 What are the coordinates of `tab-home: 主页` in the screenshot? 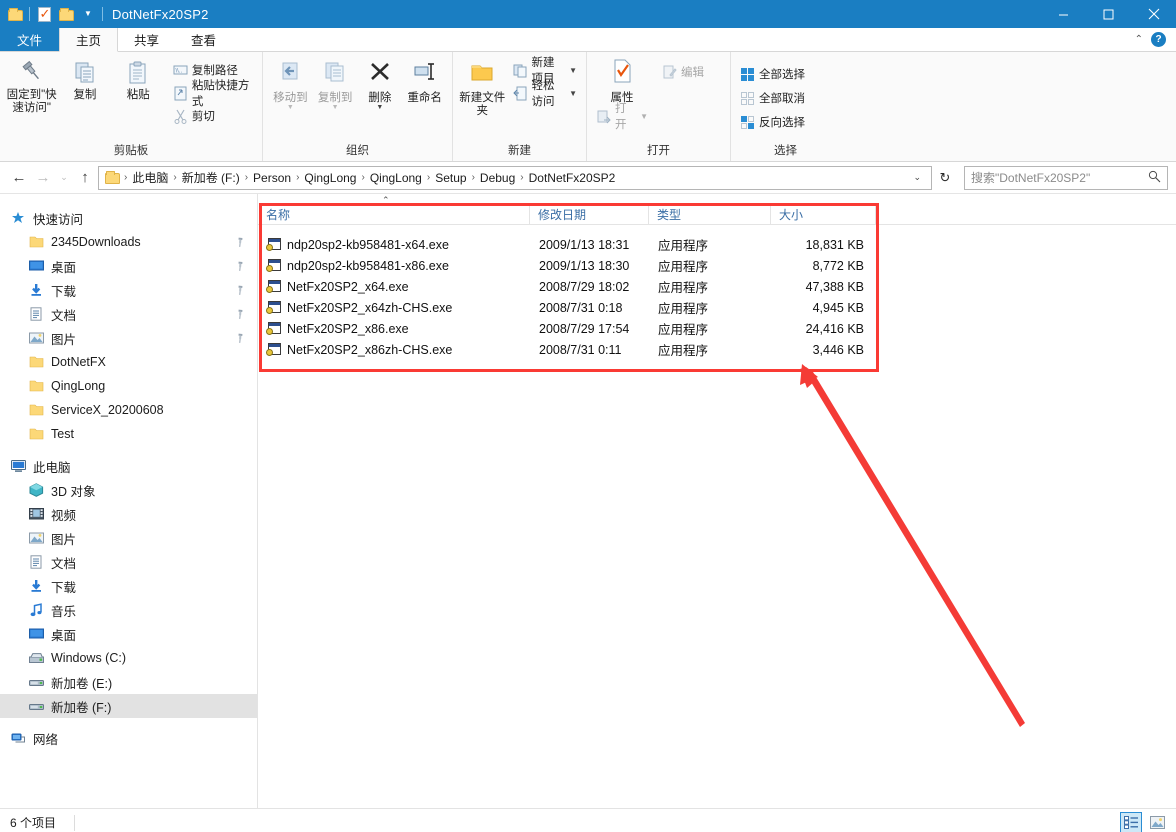 It's located at (89, 40).